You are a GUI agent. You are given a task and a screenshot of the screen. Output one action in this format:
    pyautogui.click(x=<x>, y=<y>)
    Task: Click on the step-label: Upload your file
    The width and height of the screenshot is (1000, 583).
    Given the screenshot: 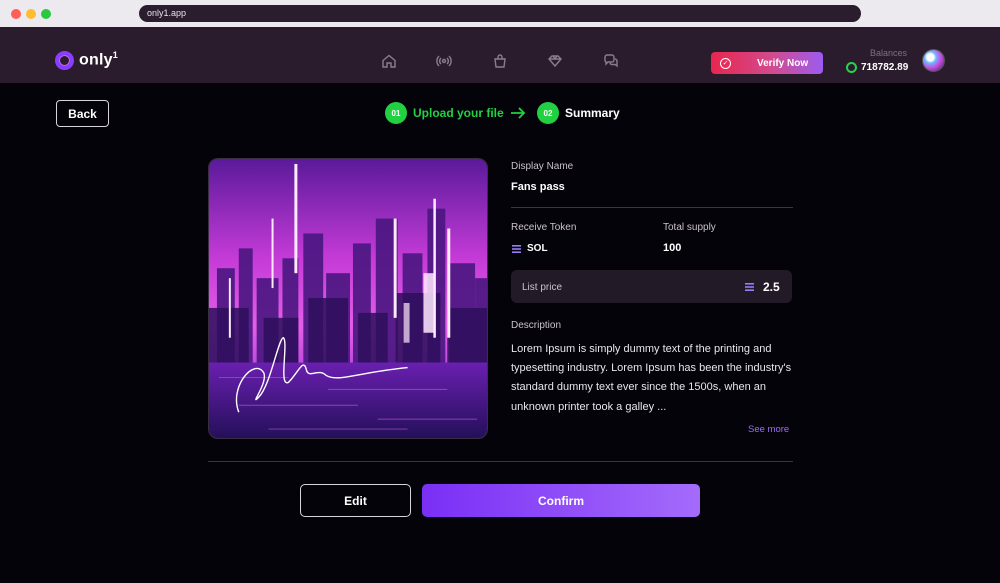 What is the action you would take?
    pyautogui.click(x=458, y=113)
    